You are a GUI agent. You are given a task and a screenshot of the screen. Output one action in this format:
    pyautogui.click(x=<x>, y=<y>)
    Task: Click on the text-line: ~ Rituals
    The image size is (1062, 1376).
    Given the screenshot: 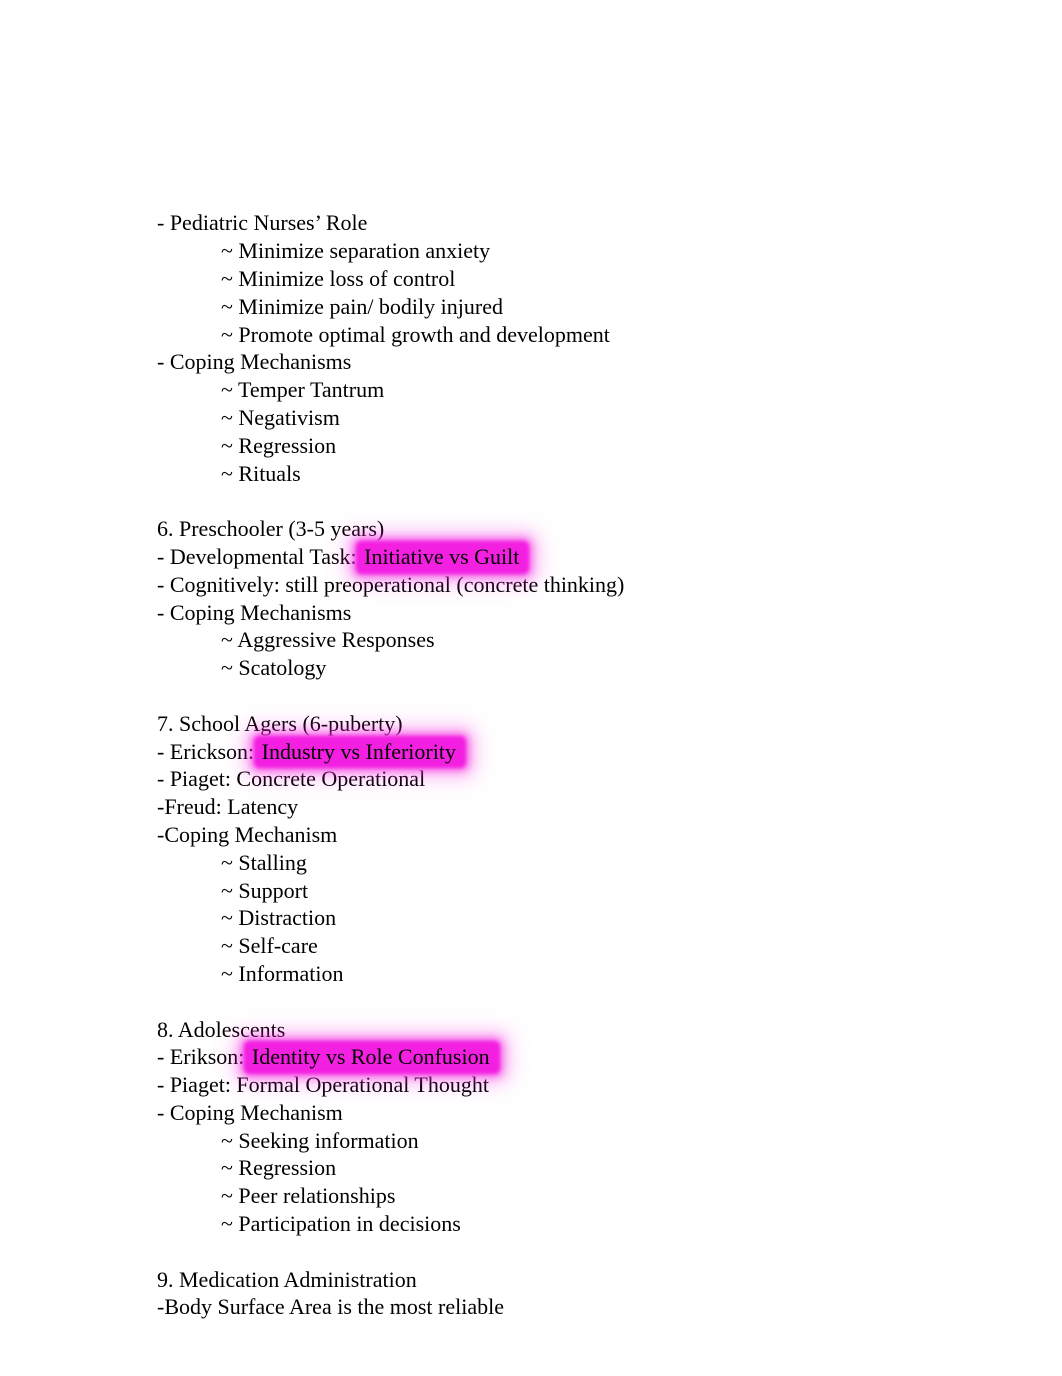 What is the action you would take?
    pyautogui.click(x=261, y=473)
    